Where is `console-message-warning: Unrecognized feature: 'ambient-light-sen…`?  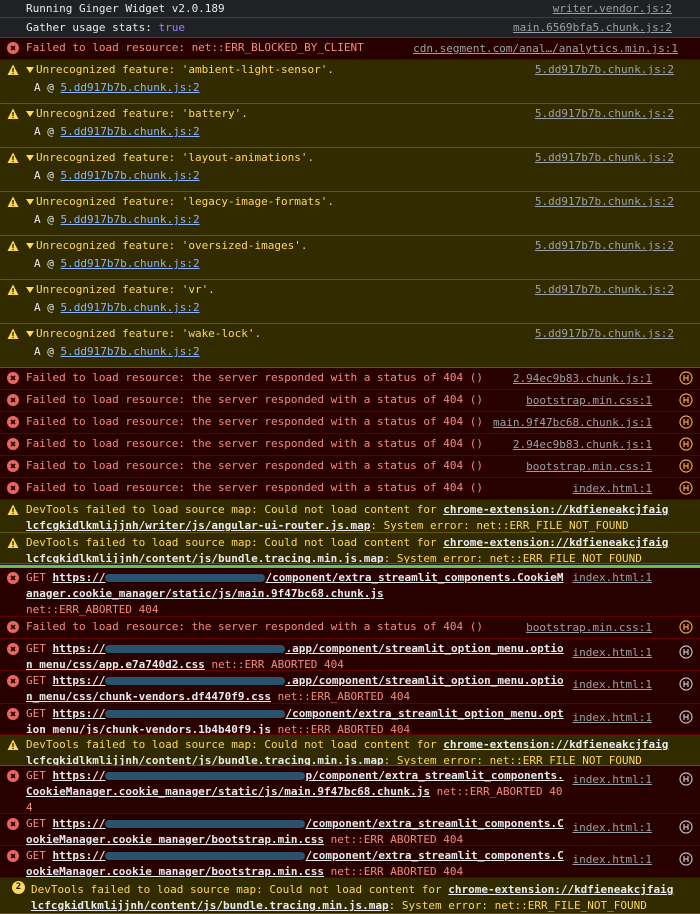 console-message-warning: Unrecognized feature: 'ambient-light-sen… is located at coordinates (350, 82).